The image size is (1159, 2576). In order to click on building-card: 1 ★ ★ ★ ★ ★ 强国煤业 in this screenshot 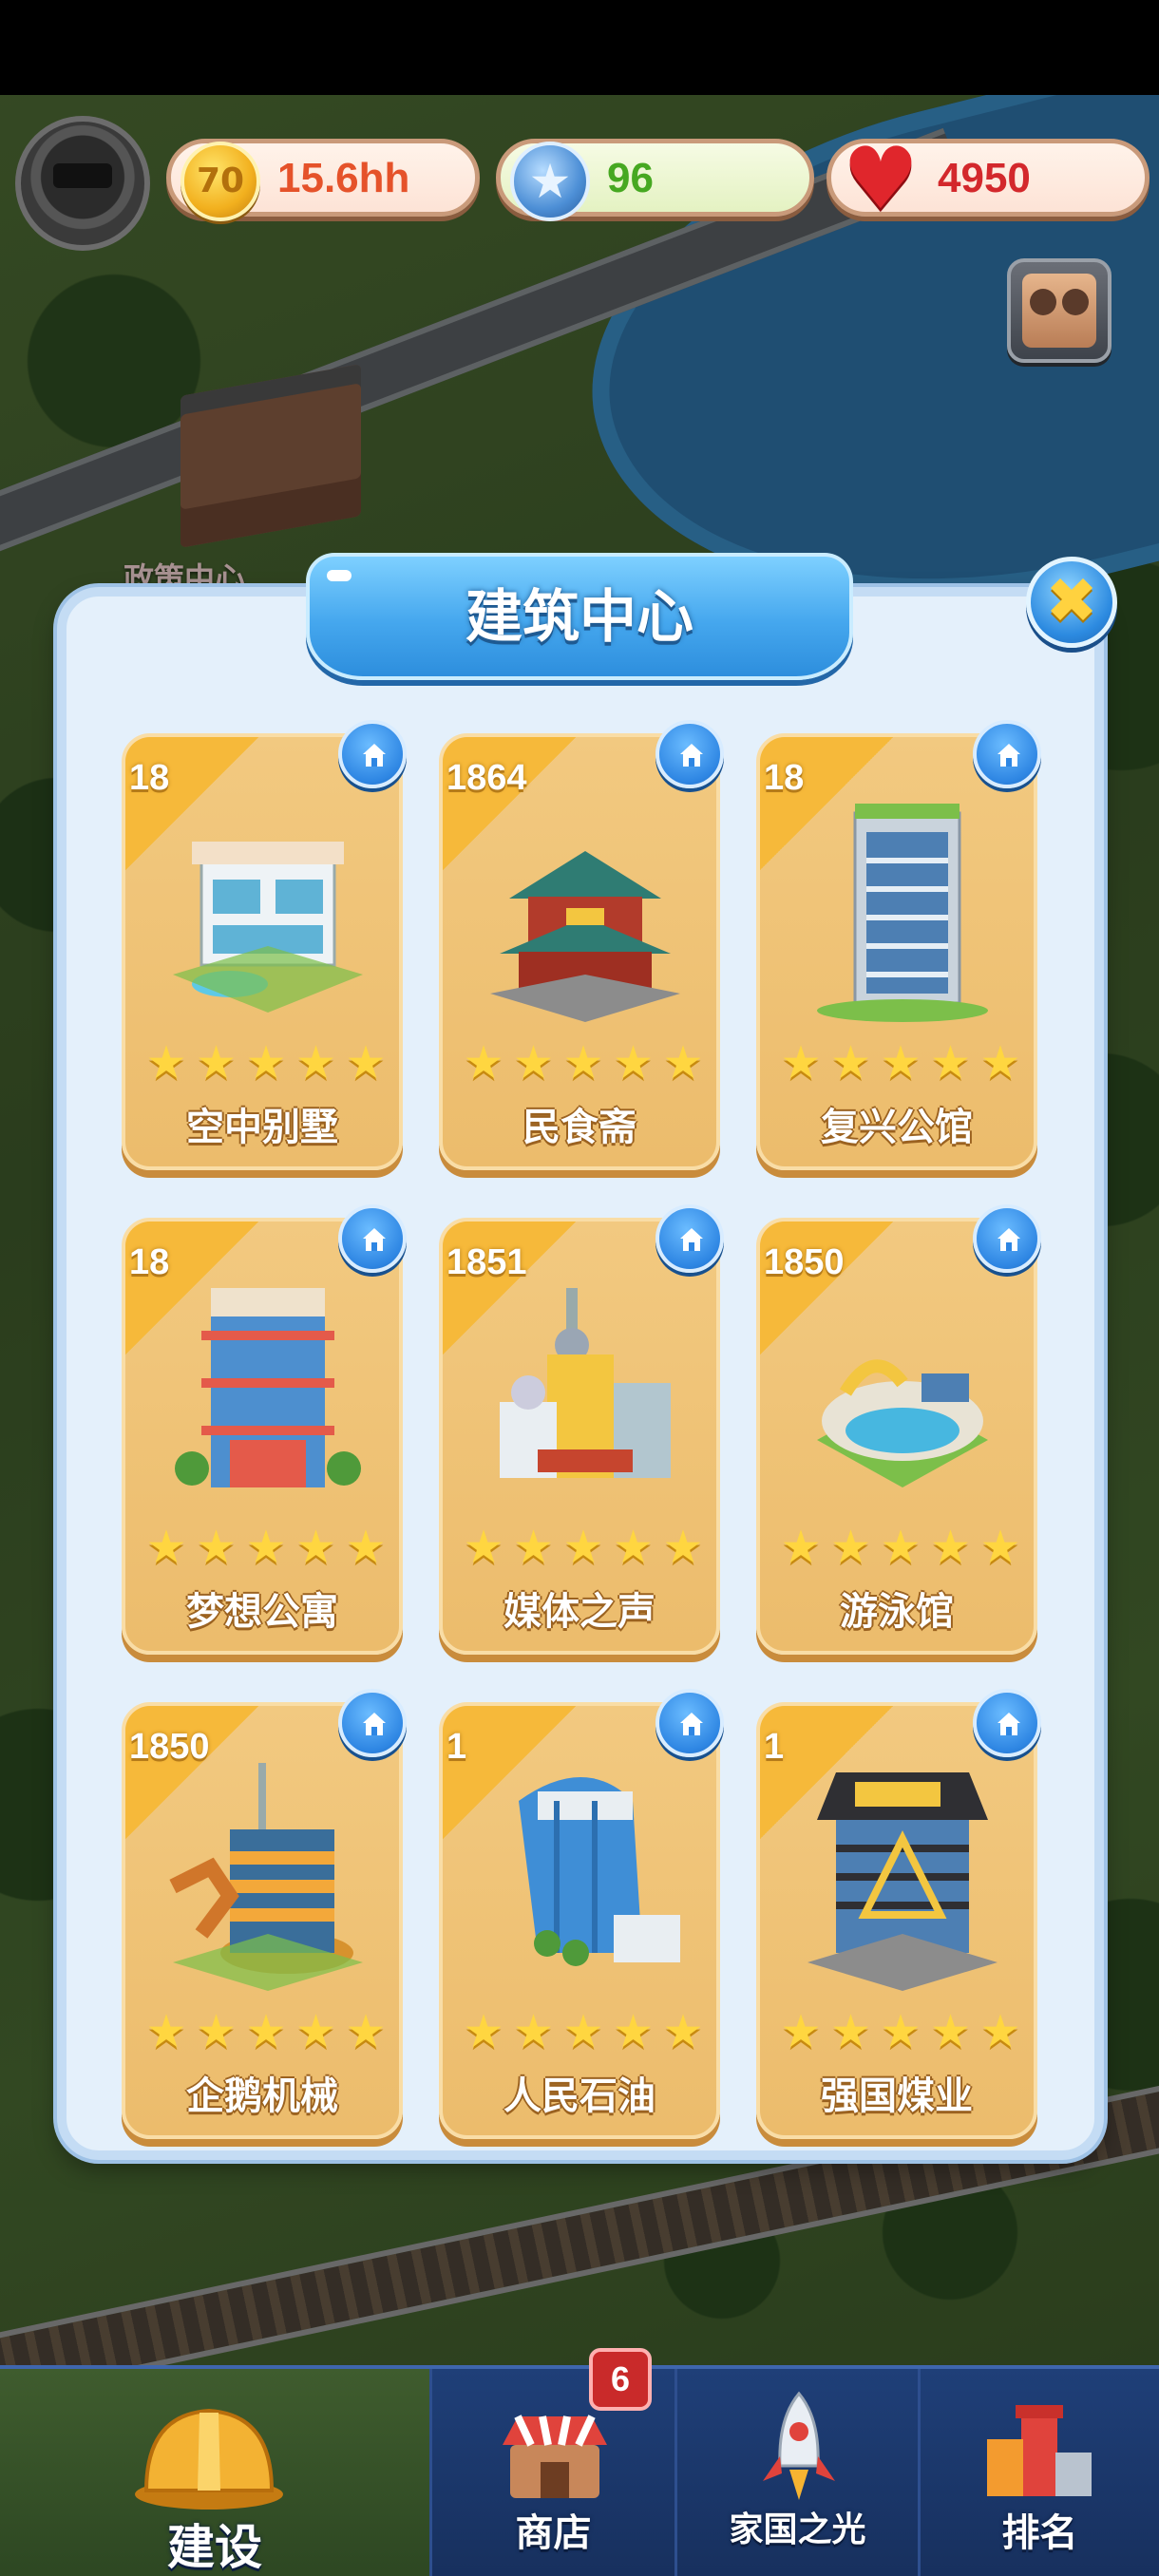, I will do `click(898, 1914)`.